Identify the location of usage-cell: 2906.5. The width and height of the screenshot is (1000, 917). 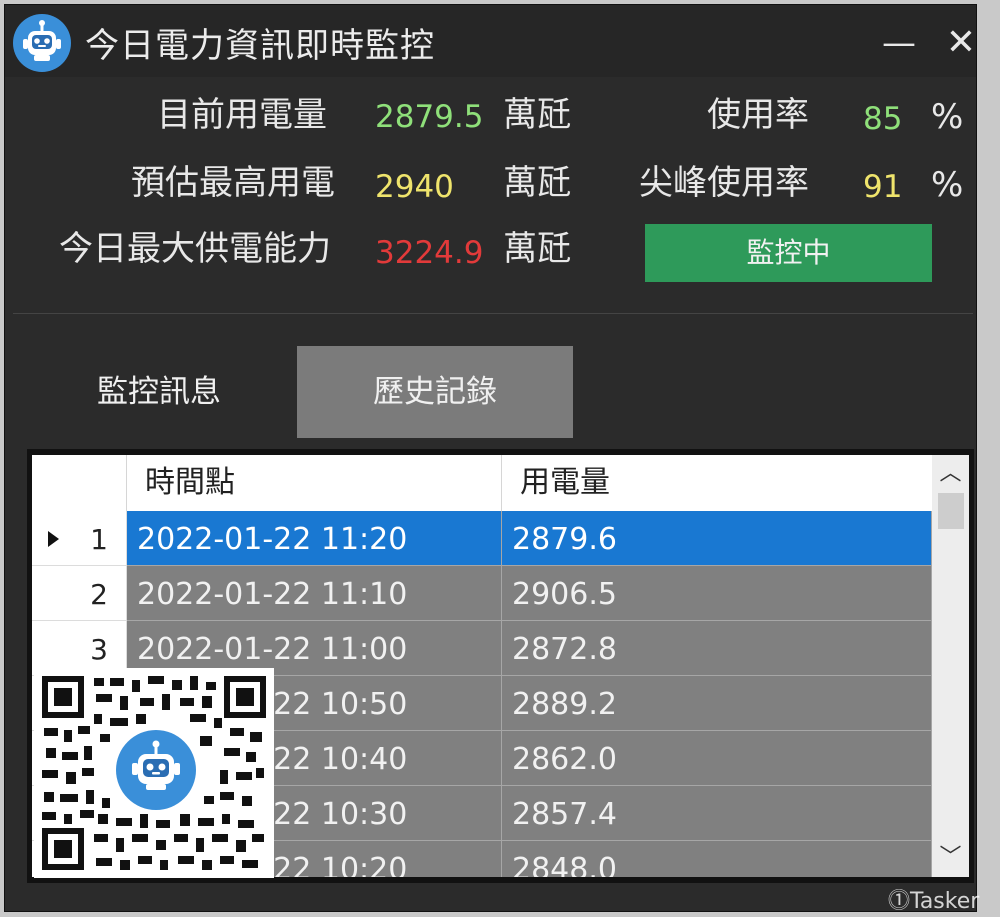
(717, 593).